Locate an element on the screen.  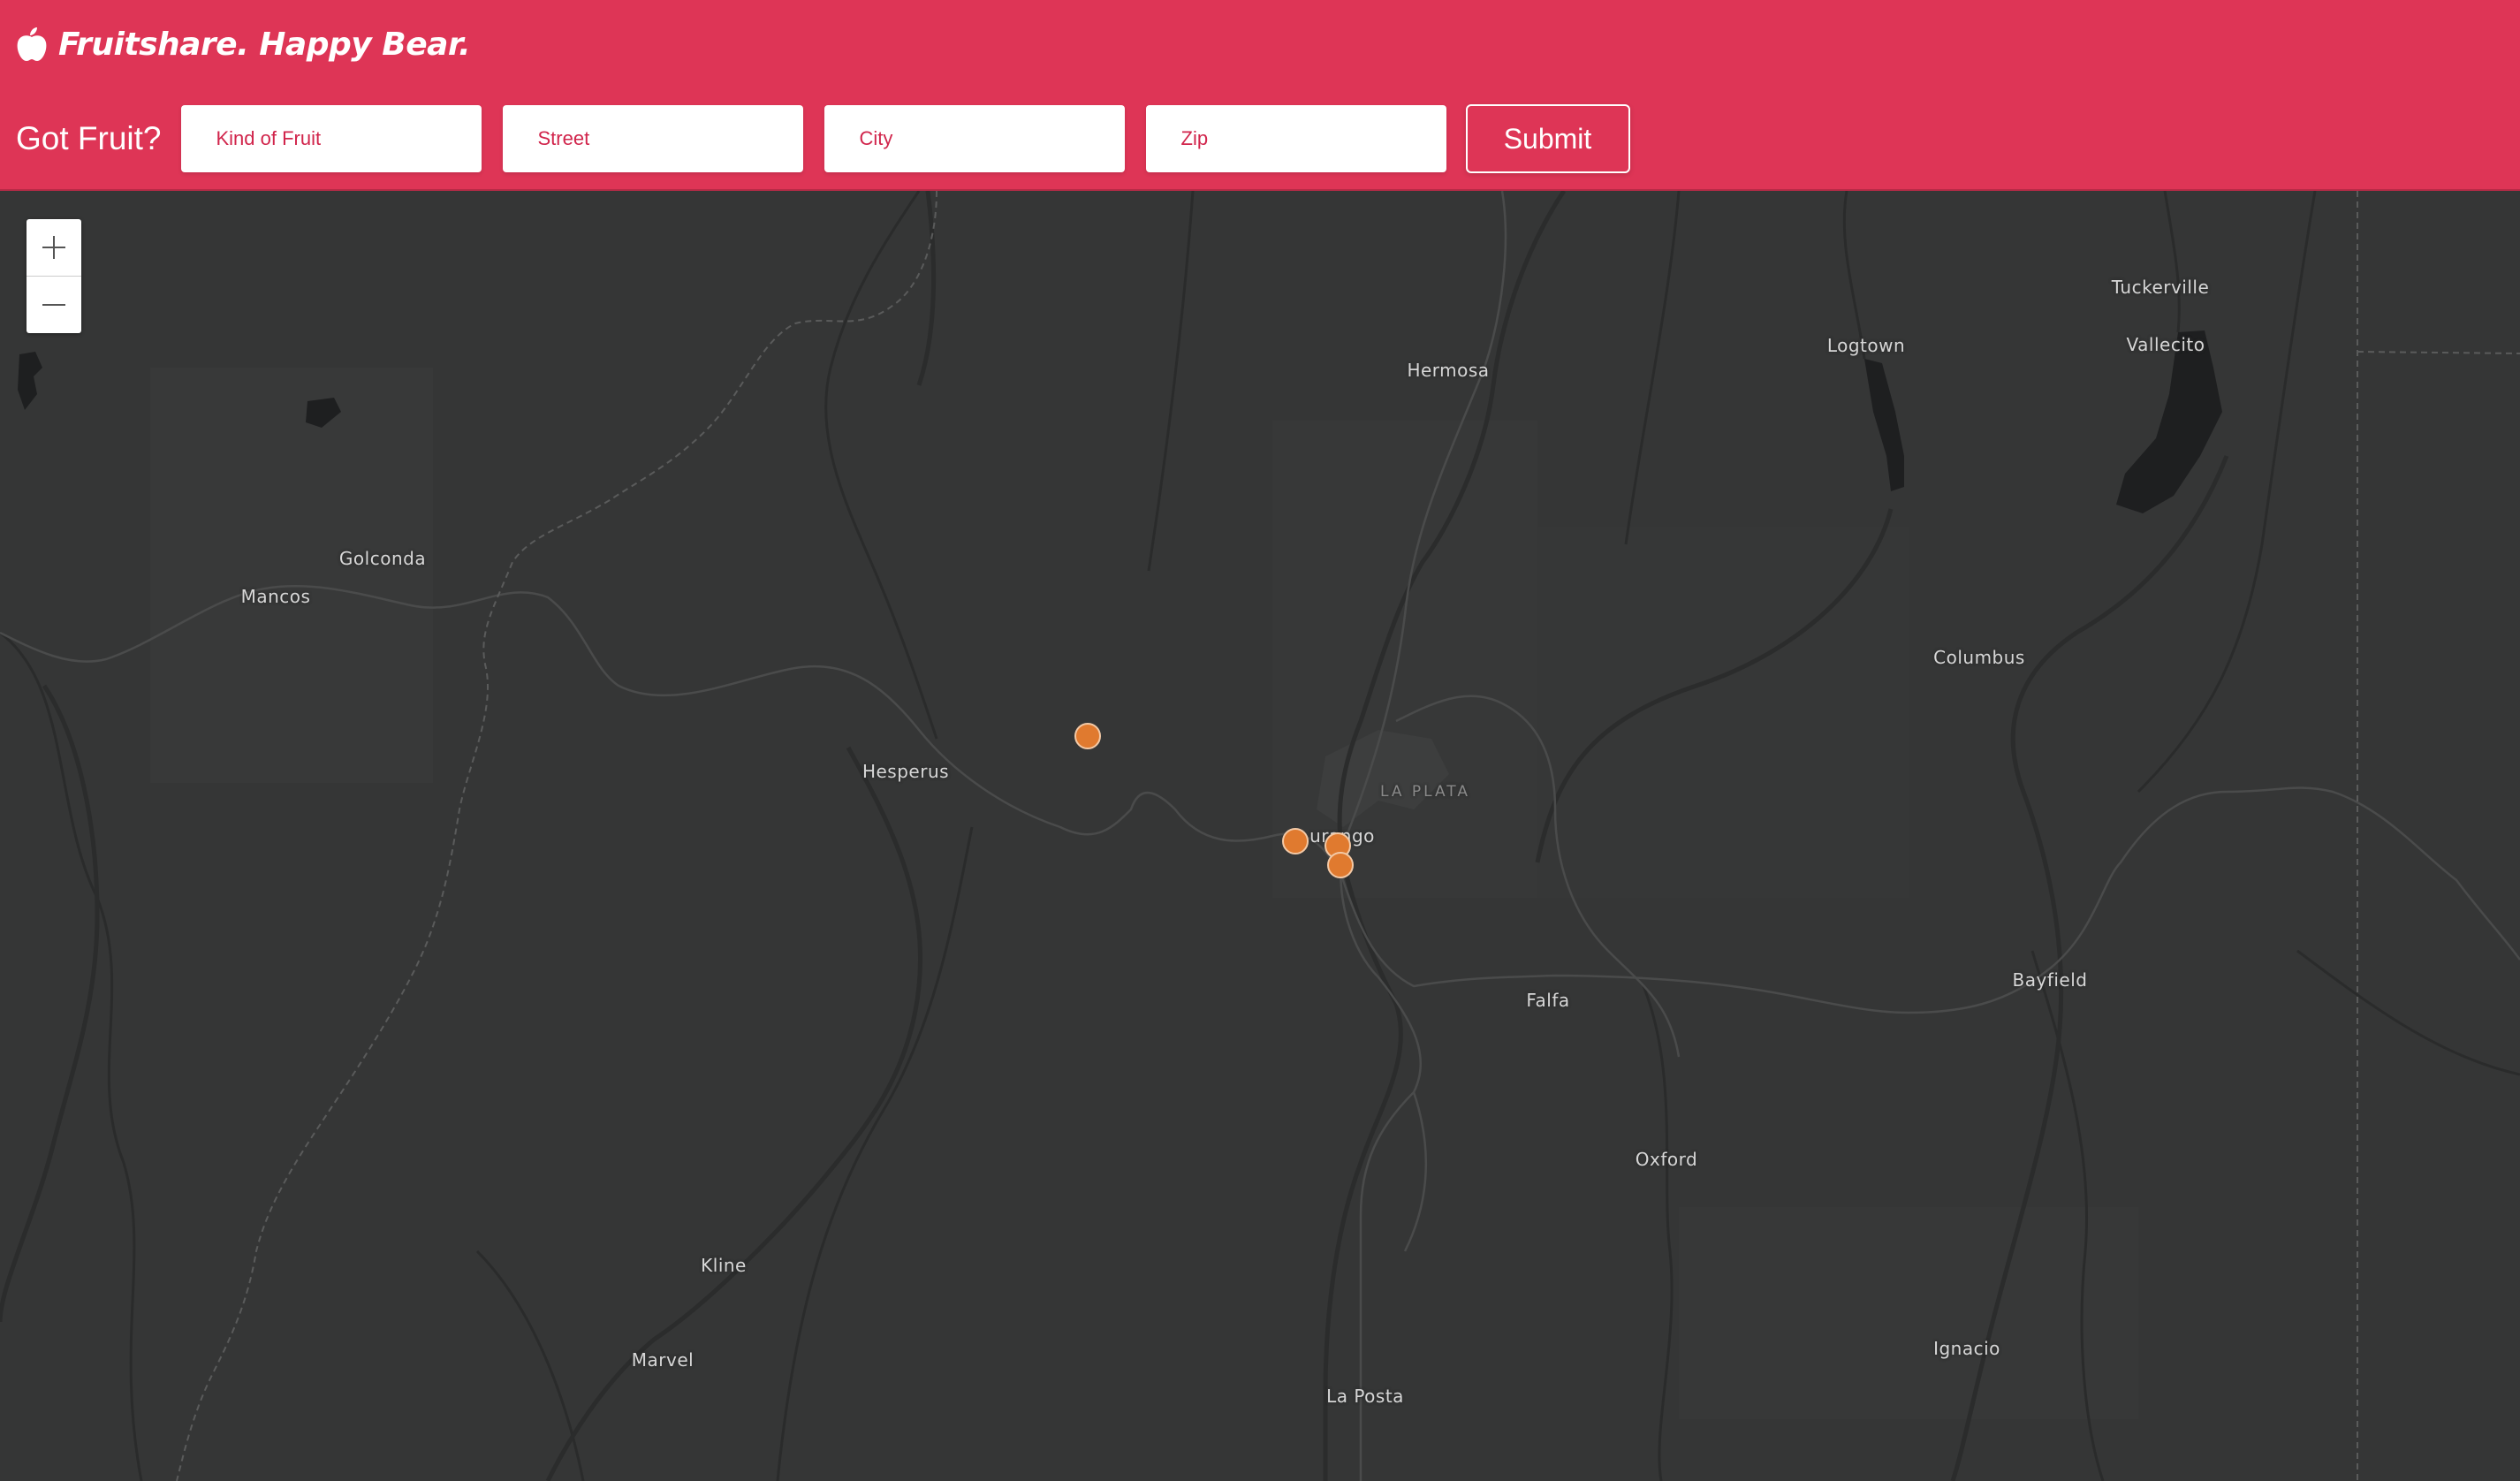
zip-input is located at coordinates (1295, 138).